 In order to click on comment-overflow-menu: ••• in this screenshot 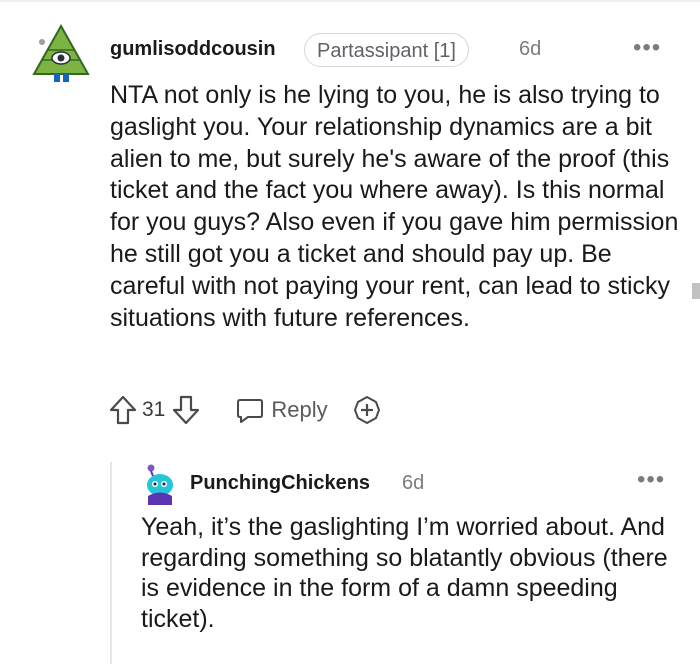, I will do `click(647, 48)`.